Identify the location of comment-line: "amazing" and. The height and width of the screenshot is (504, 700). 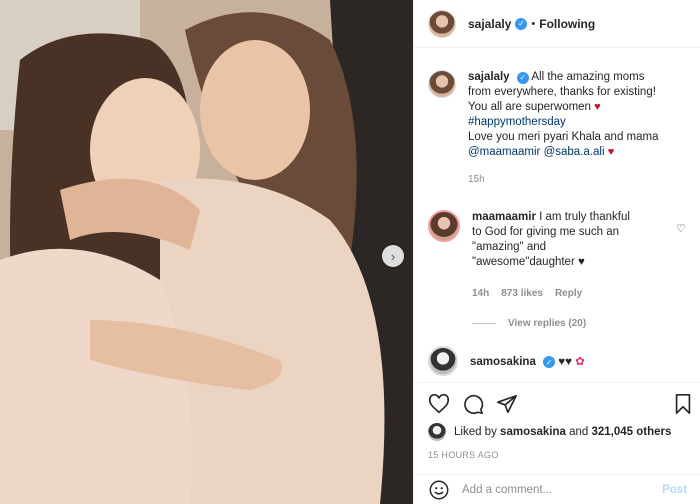
(509, 247).